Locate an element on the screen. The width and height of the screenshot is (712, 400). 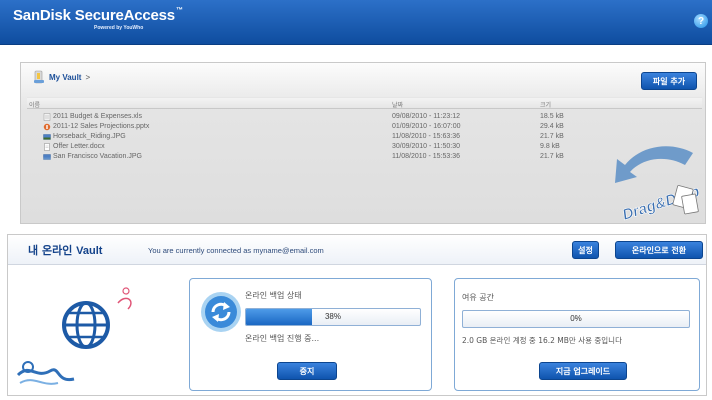
column-header-name: 이름 is located at coordinates (34, 104).